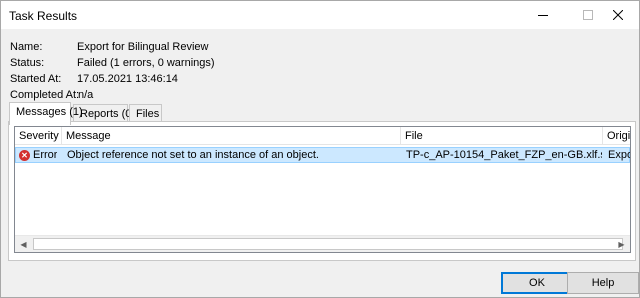 This screenshot has height=298, width=640. Describe the element at coordinates (127, 79) in the screenshot. I see `started-value: 17.05.2021 13:46:14` at that location.